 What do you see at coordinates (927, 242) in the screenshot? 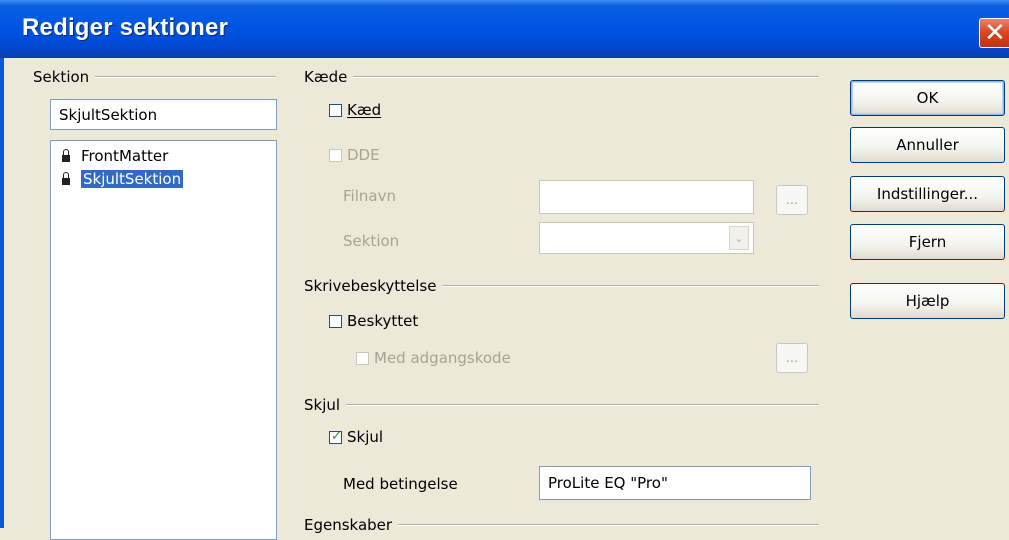
I see `remove-button: Fjern` at bounding box center [927, 242].